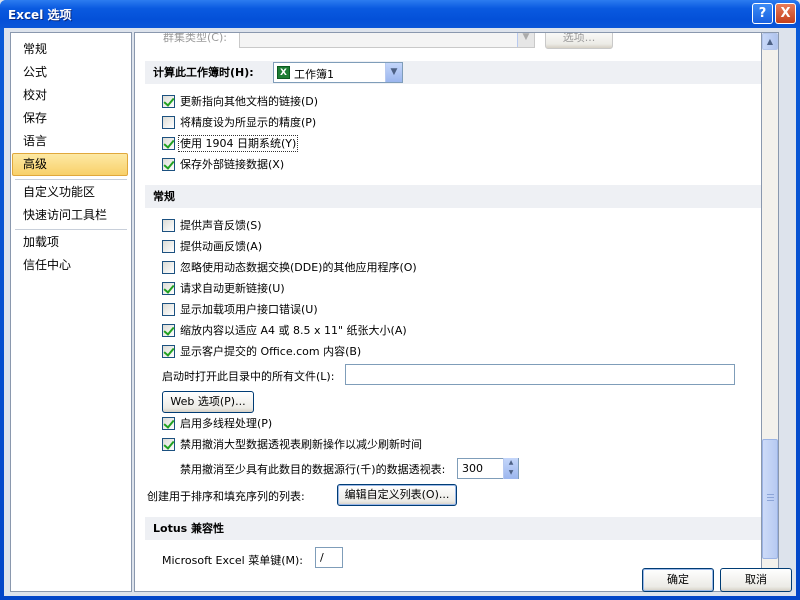 This screenshot has height=600, width=800. What do you see at coordinates (195, 38) in the screenshot?
I see `cluster-type-label: 群集类型(C):` at bounding box center [195, 38].